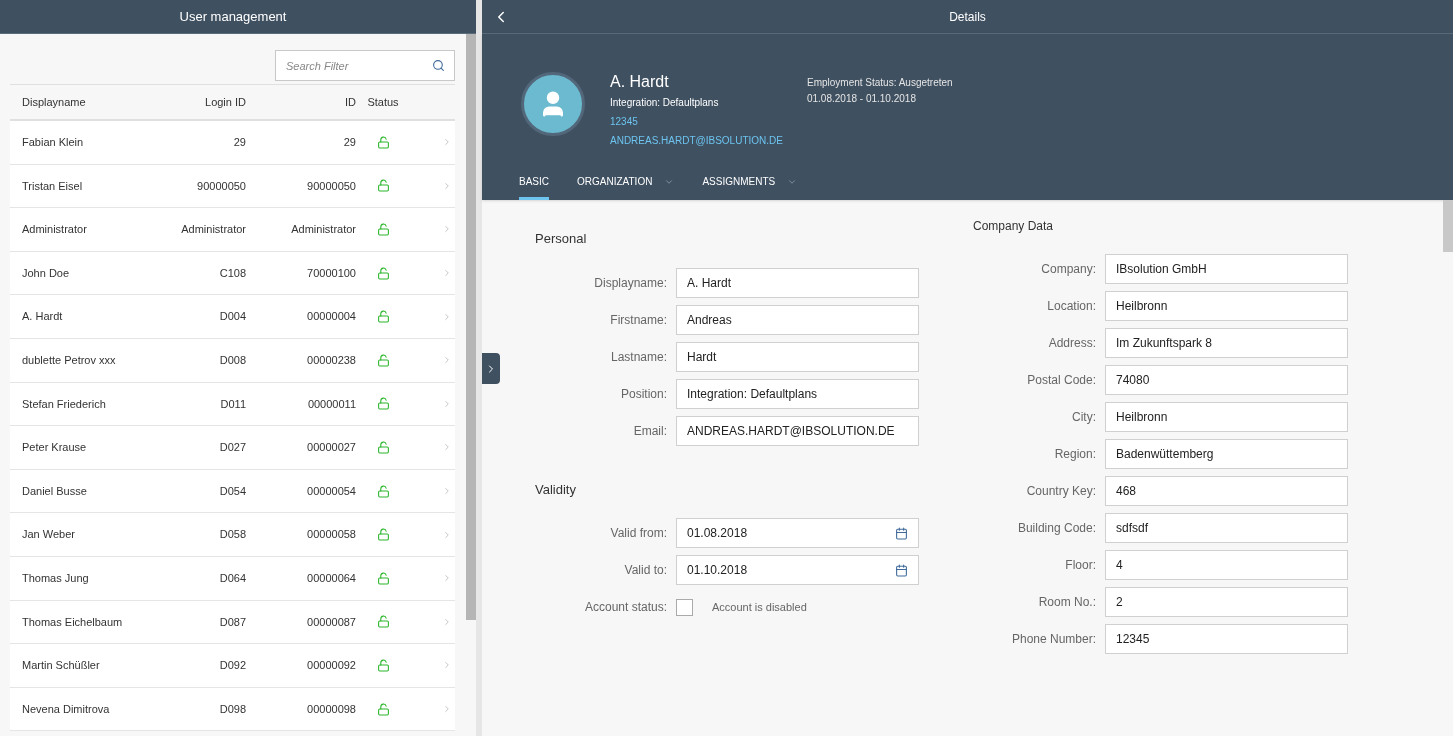 The height and width of the screenshot is (736, 1453). What do you see at coordinates (232, 448) in the screenshot?
I see `table-row: Peter Krause D027 00000027` at bounding box center [232, 448].